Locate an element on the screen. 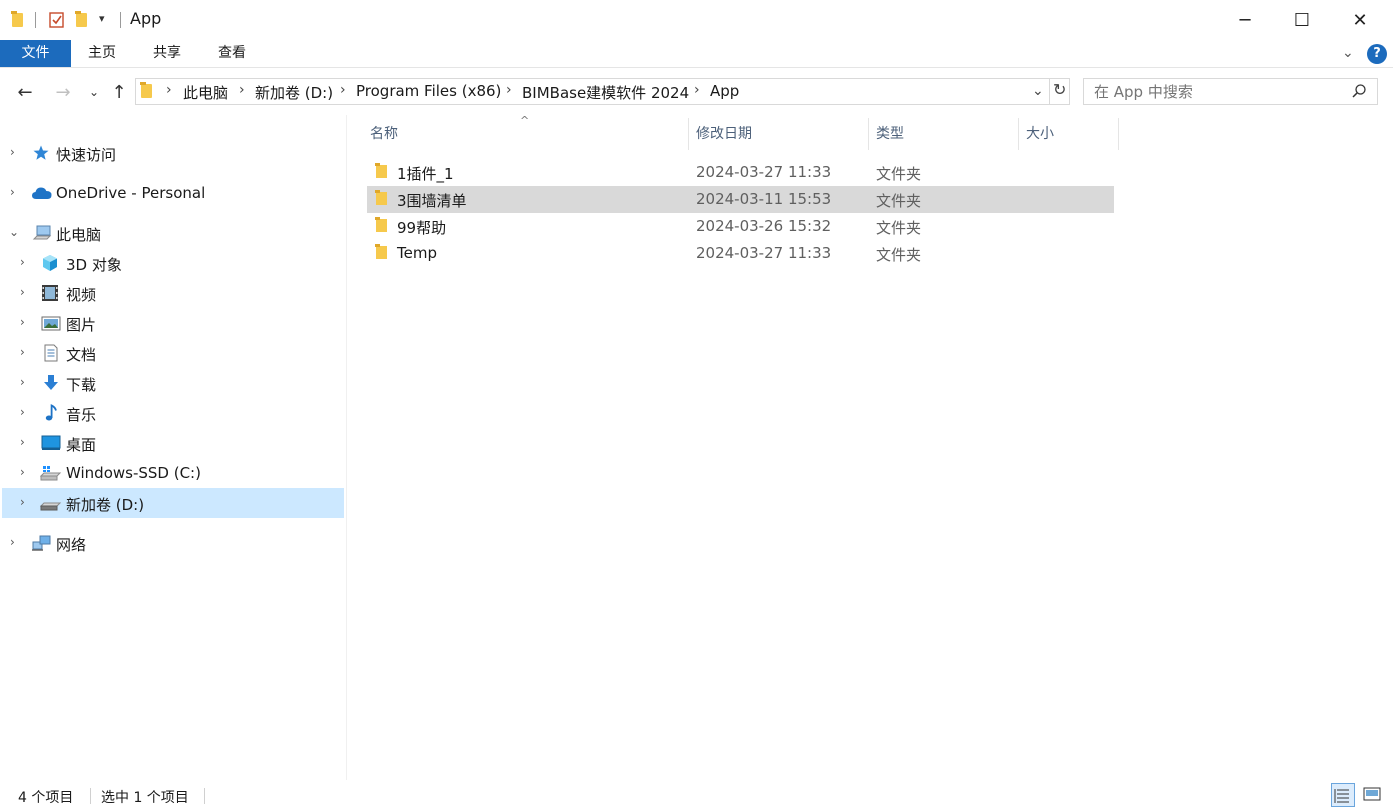 The height and width of the screenshot is (810, 1393). file-row: 1插件_1 2024-03-27 11:33 文件夹 is located at coordinates (740, 172).